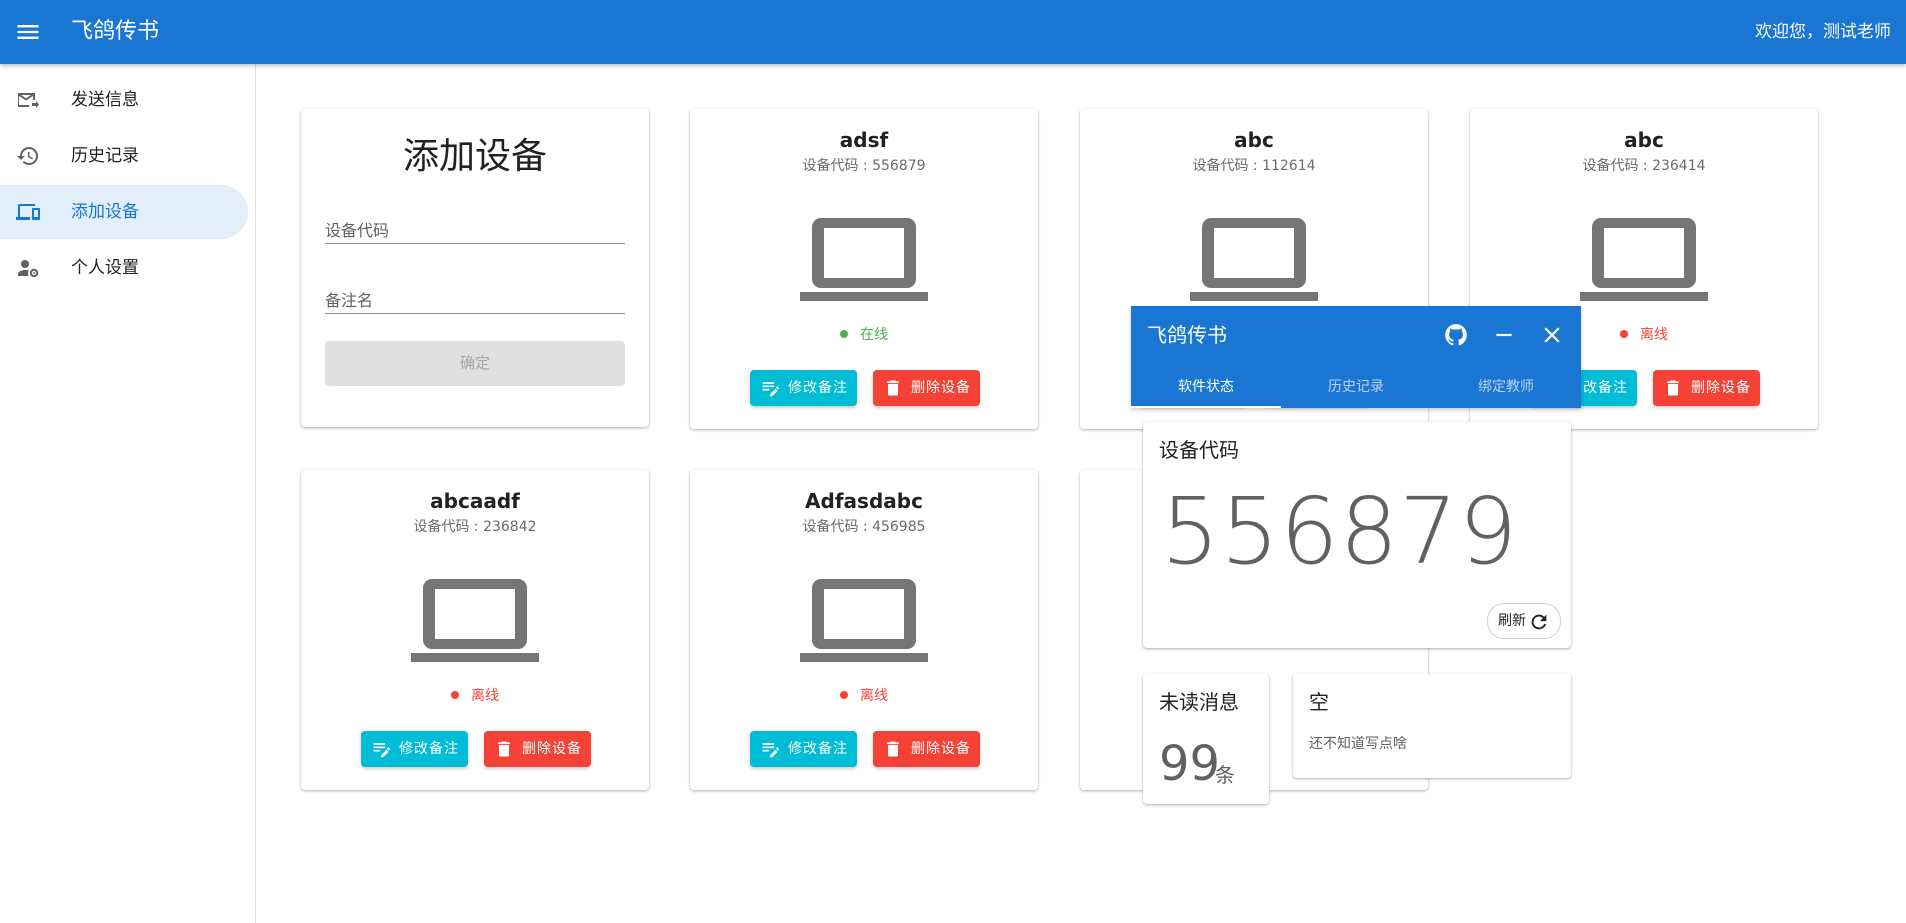  I want to click on popup-header: 飞鸽传书 软件状态 历史记录 绑定教师, so click(1356, 357).